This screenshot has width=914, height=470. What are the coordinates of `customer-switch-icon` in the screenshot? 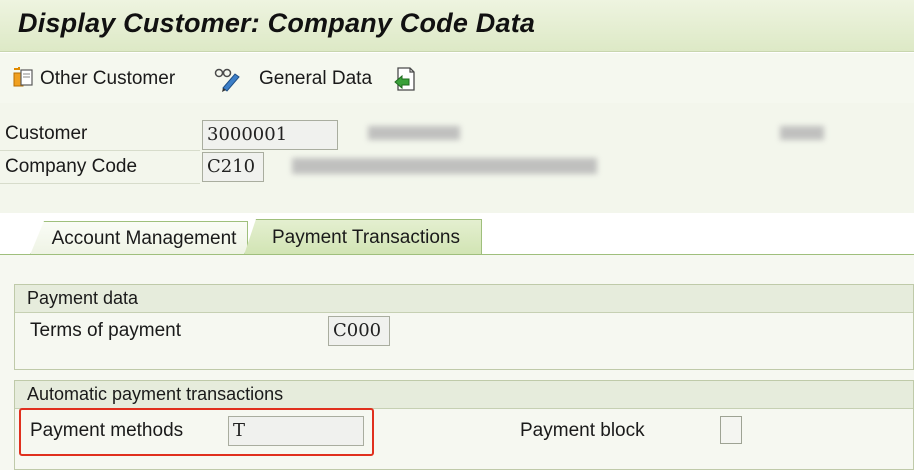 It's located at (26, 79).